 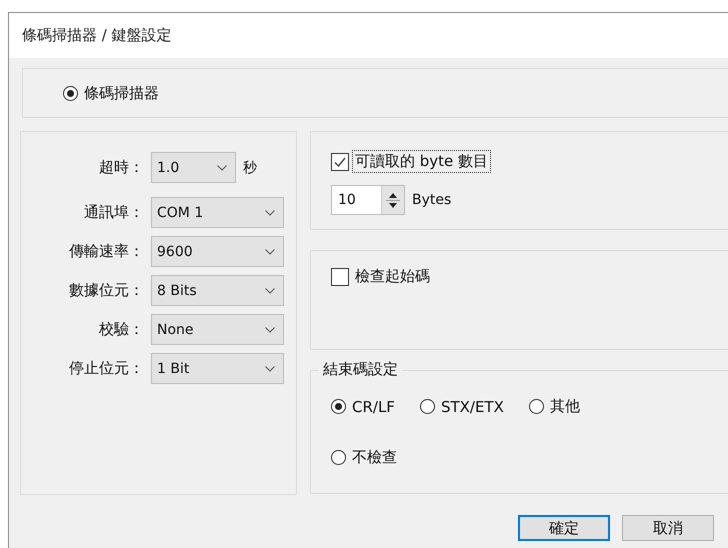 I want to click on field-label: 通訊埠：, so click(x=113, y=212).